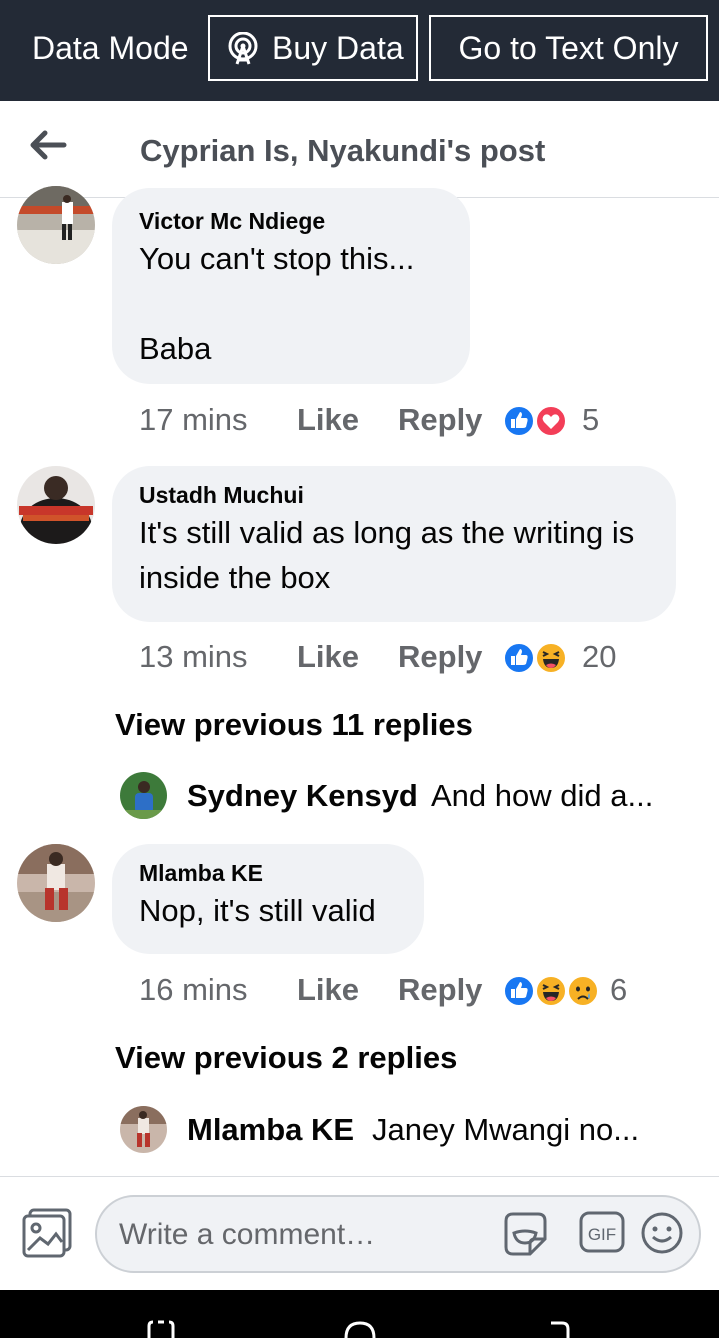  What do you see at coordinates (359, 1314) in the screenshot?
I see `system-navigation-bar` at bounding box center [359, 1314].